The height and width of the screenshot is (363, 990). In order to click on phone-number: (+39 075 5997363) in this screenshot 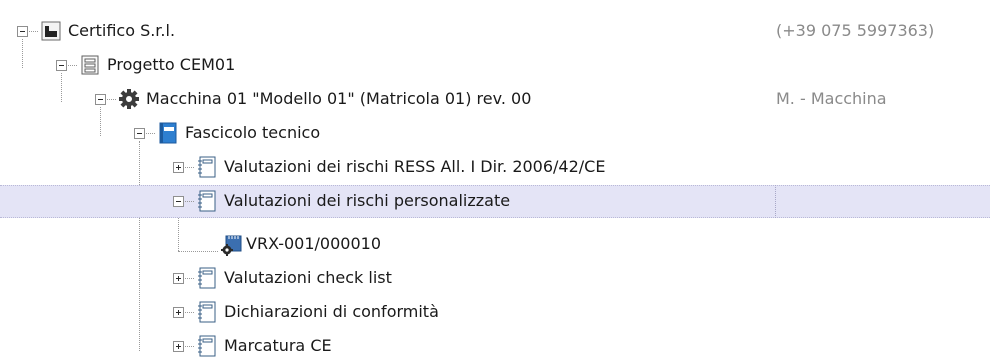, I will do `click(855, 30)`.